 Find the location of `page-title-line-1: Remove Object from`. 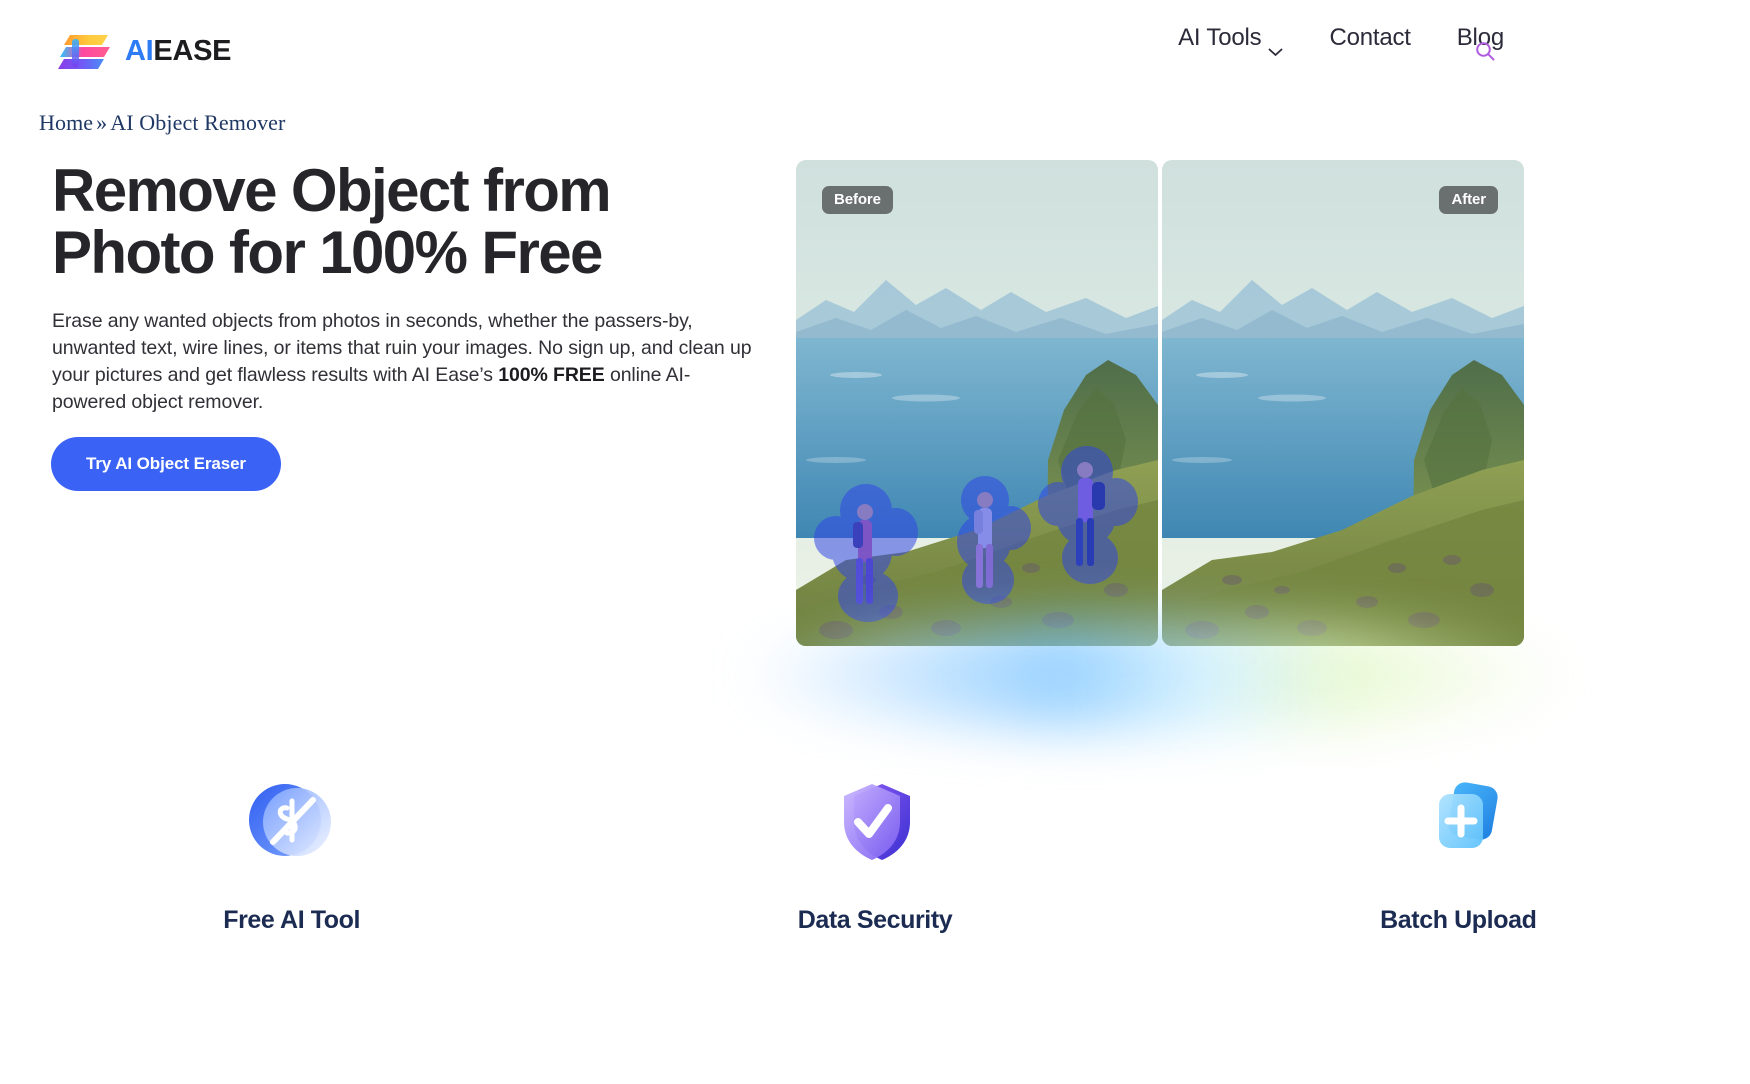

page-title-line-1: Remove Object from is located at coordinates (332, 190).